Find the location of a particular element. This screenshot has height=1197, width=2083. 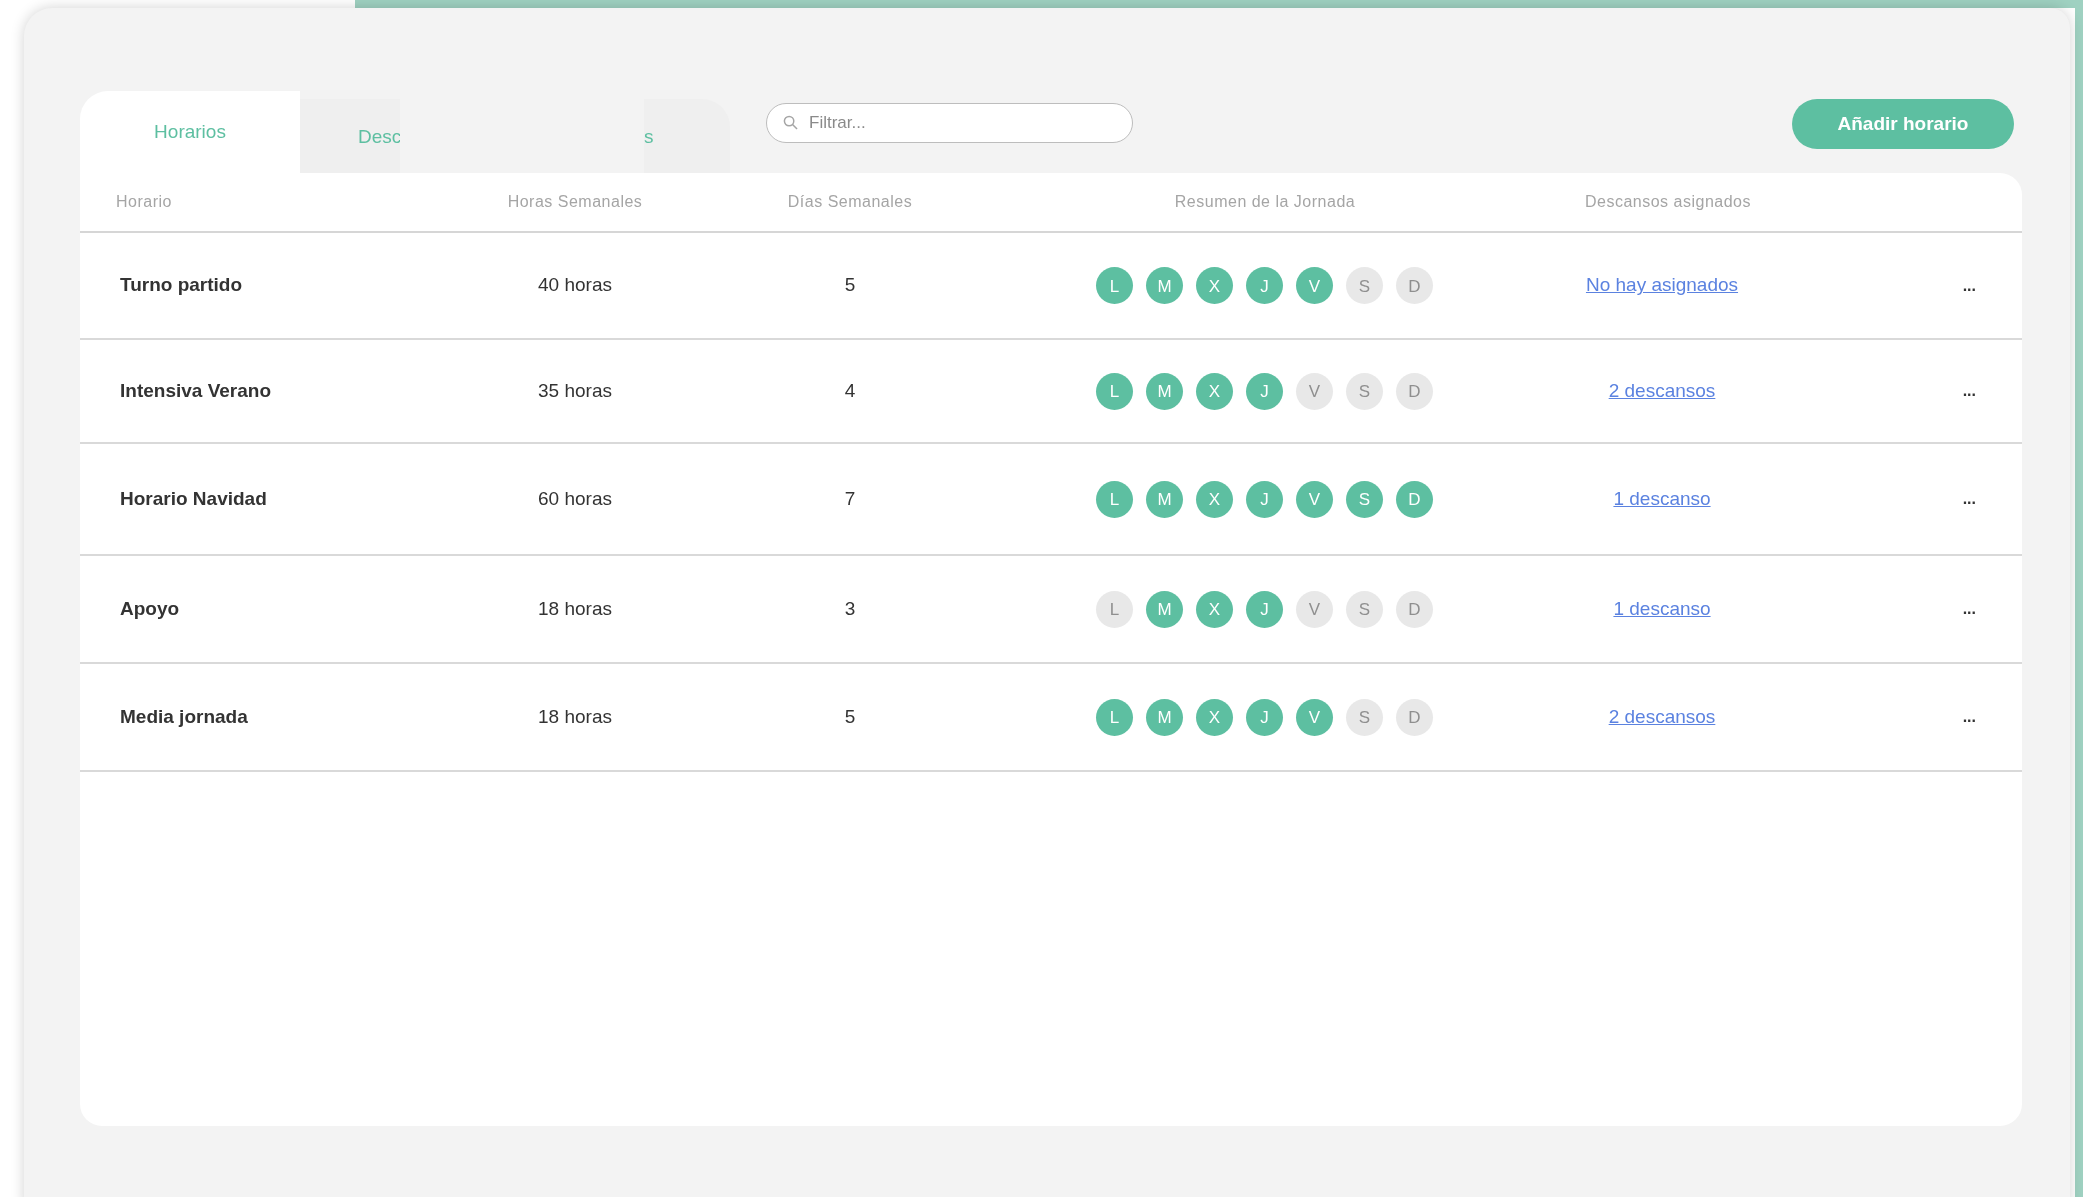

column-header: Resumen de la Jornada is located at coordinates (1265, 202).